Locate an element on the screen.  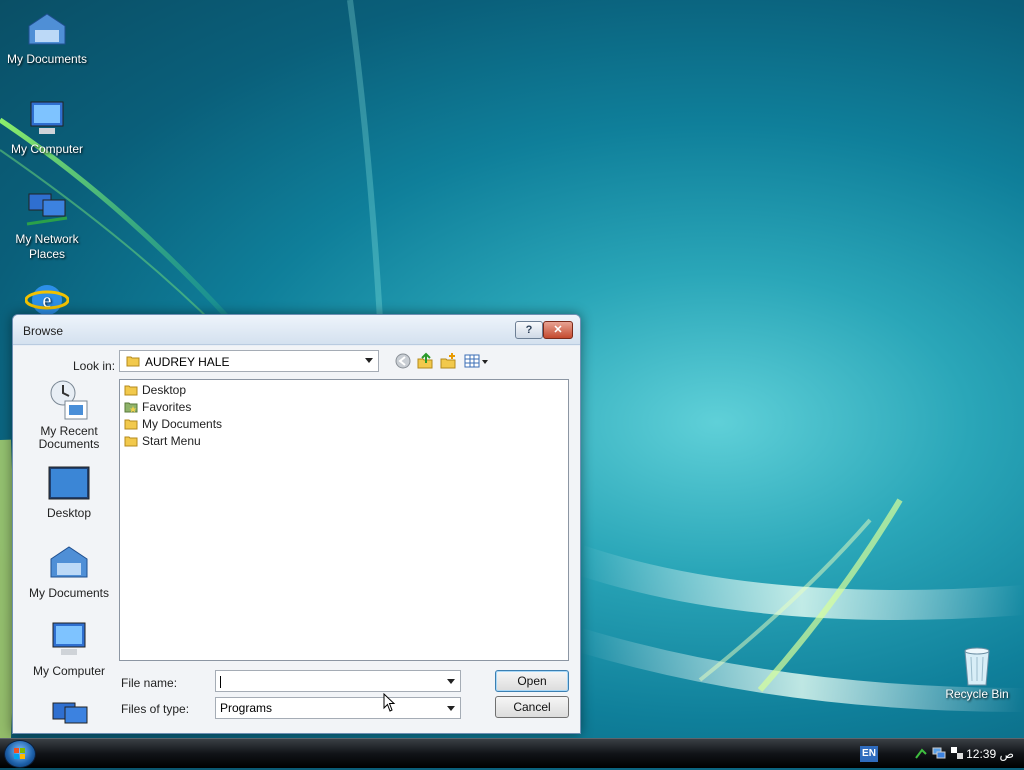
taskbar: EN 12:39 ص is located at coordinates (512, 753).